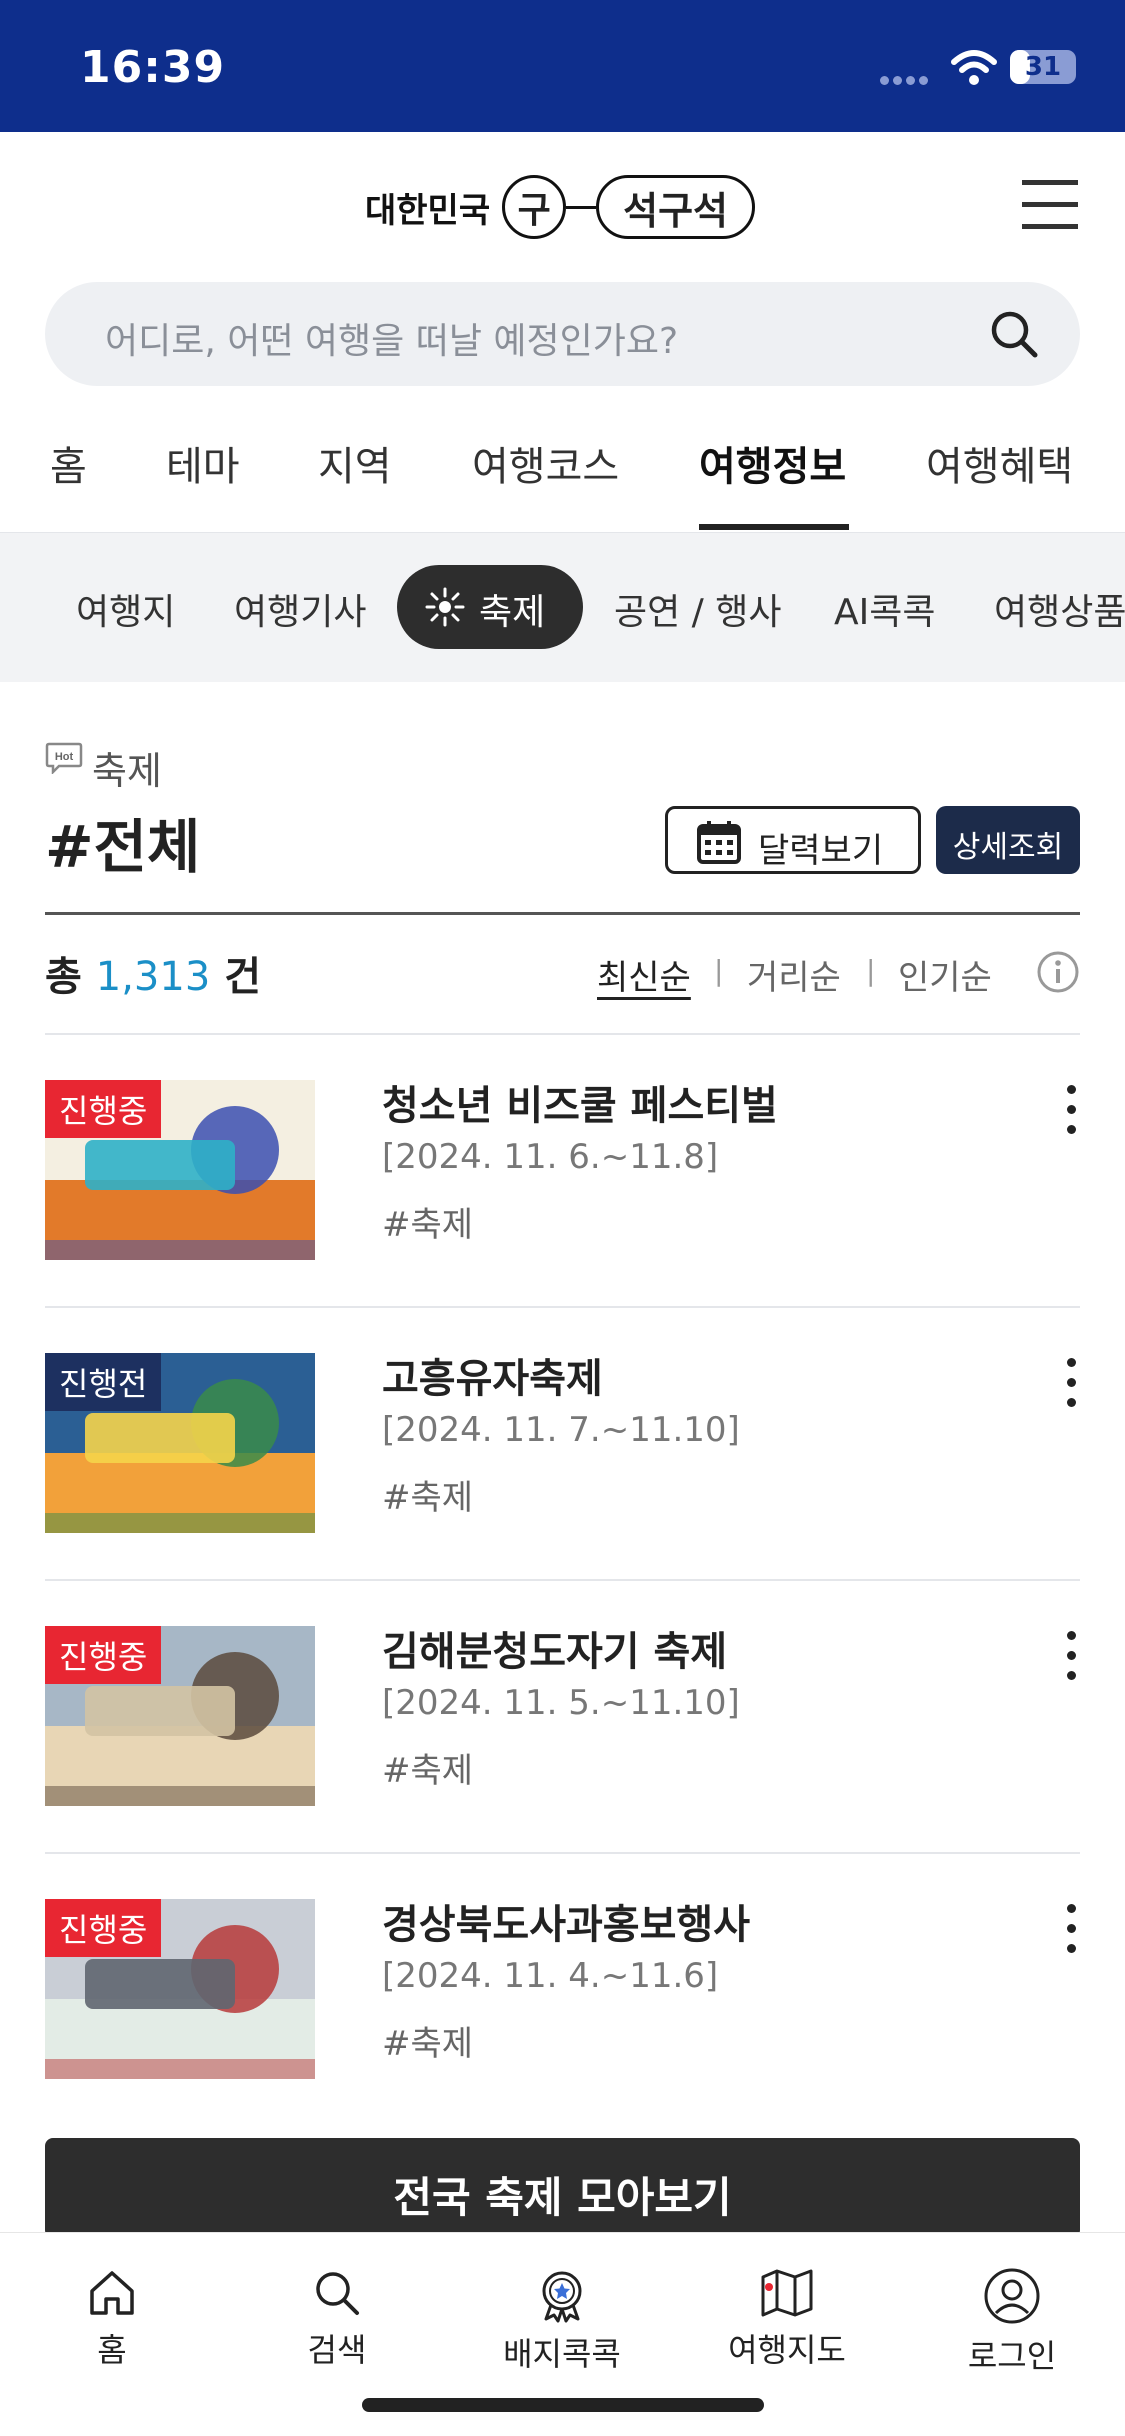 This screenshot has height=2436, width=1125. I want to click on menu-icon, so click(1050, 205).